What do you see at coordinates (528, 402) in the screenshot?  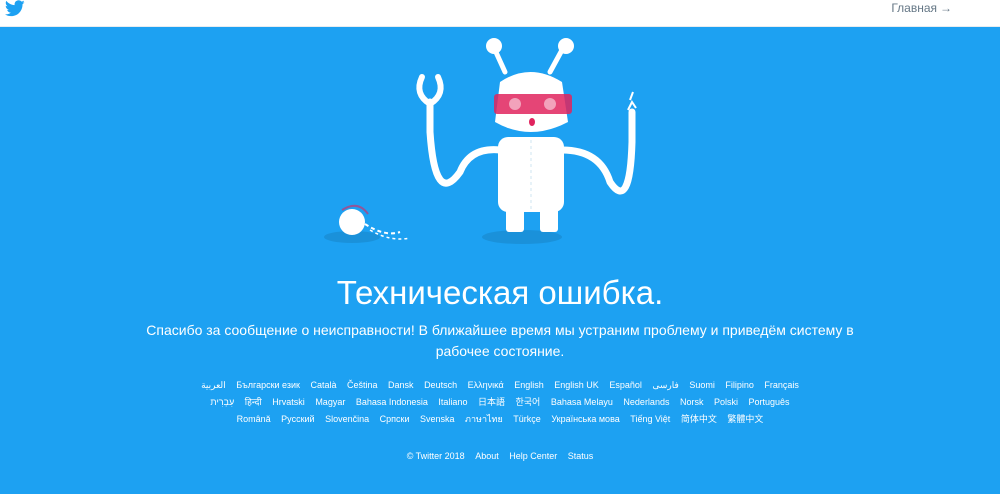 I see `language-link: 한국어` at bounding box center [528, 402].